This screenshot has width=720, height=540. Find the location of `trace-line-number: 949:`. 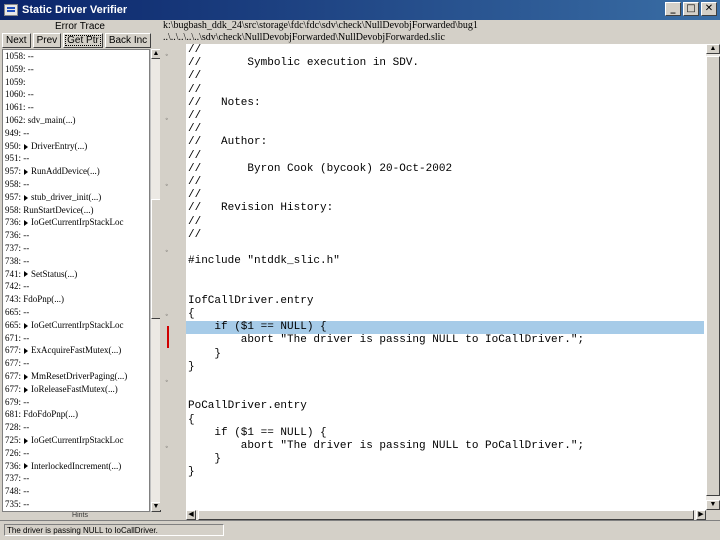

trace-line-number: 949: is located at coordinates (13, 132).